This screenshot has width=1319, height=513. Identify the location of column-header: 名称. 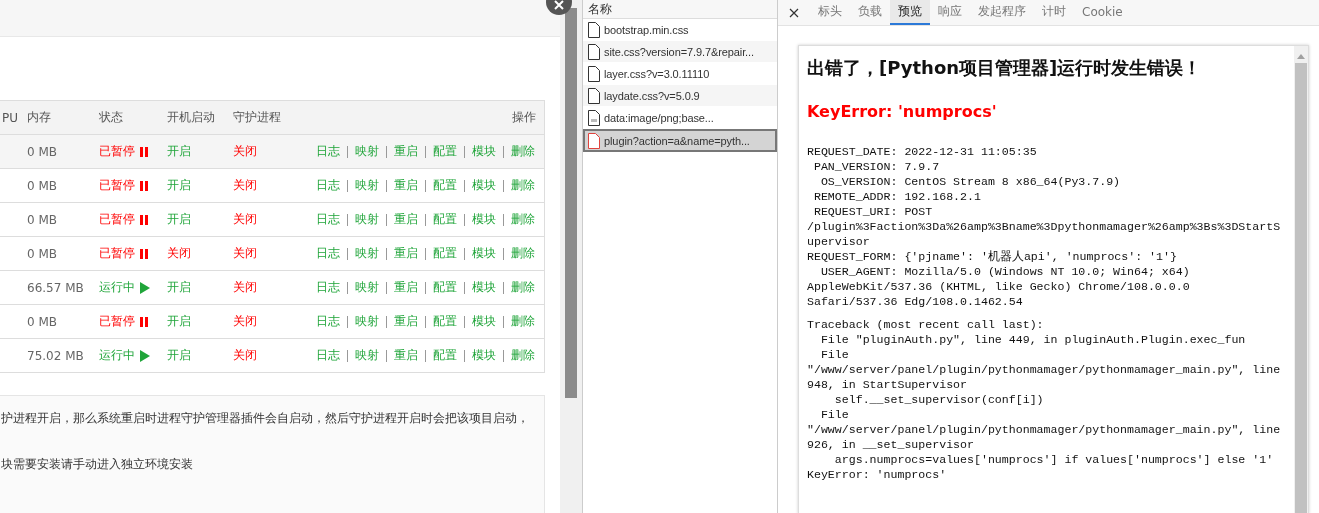
(680, 9).